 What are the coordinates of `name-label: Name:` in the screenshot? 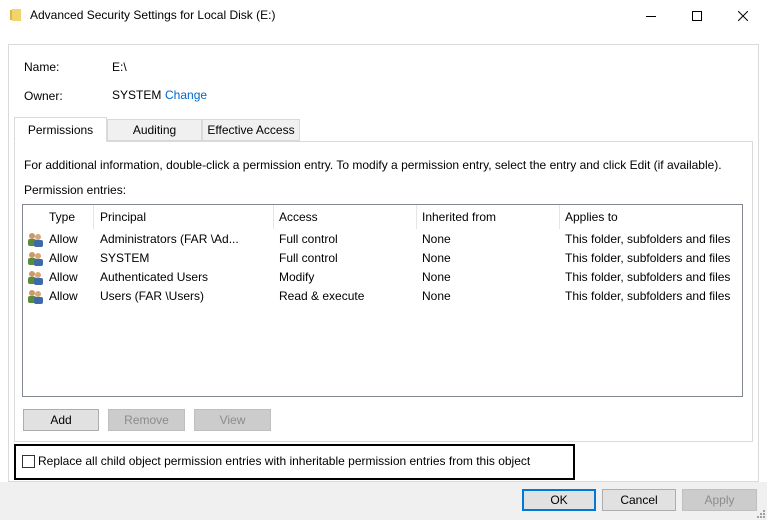 It's located at (42, 67).